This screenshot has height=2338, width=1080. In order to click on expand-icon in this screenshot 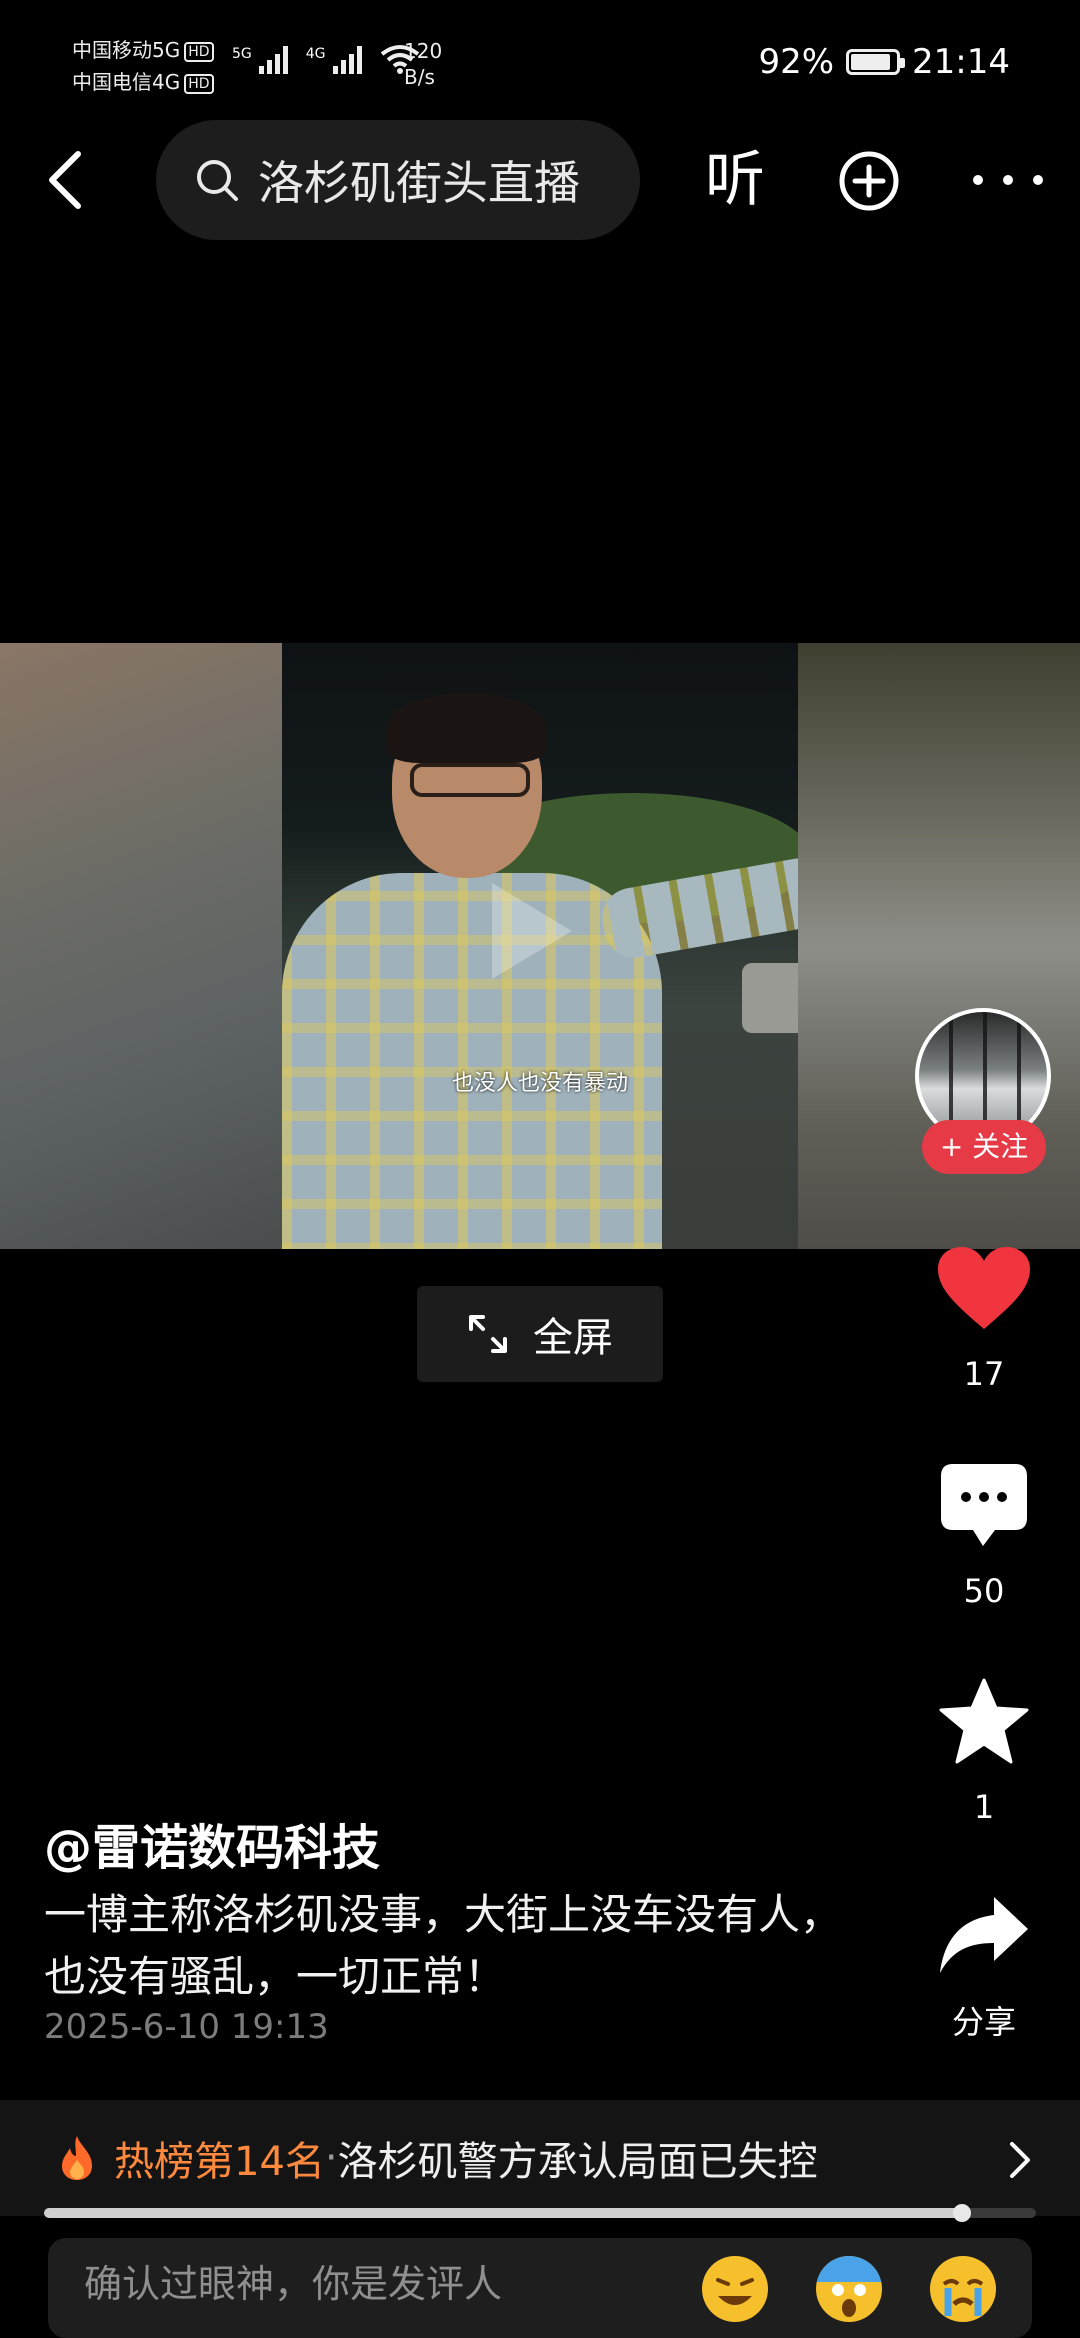, I will do `click(488, 1334)`.